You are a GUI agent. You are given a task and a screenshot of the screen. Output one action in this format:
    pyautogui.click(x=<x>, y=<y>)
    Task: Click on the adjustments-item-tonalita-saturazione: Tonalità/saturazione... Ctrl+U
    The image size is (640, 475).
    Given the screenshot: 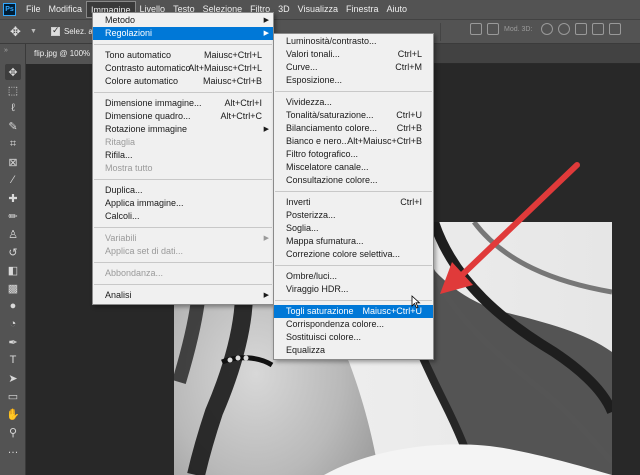 What is the action you would take?
    pyautogui.click(x=353, y=115)
    